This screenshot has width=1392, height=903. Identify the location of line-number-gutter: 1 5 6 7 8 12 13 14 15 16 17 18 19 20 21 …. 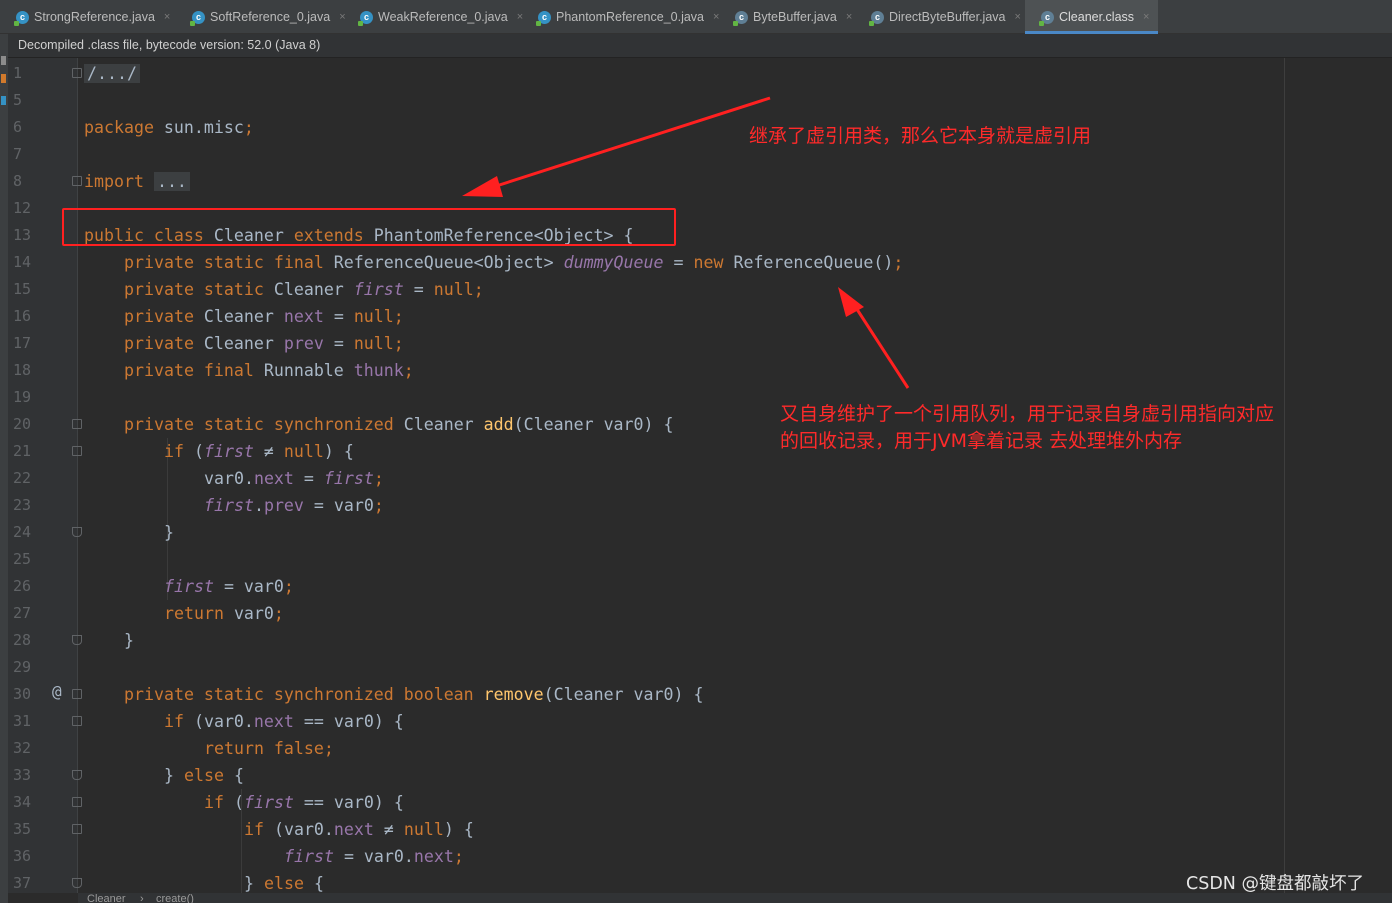
(45, 475).